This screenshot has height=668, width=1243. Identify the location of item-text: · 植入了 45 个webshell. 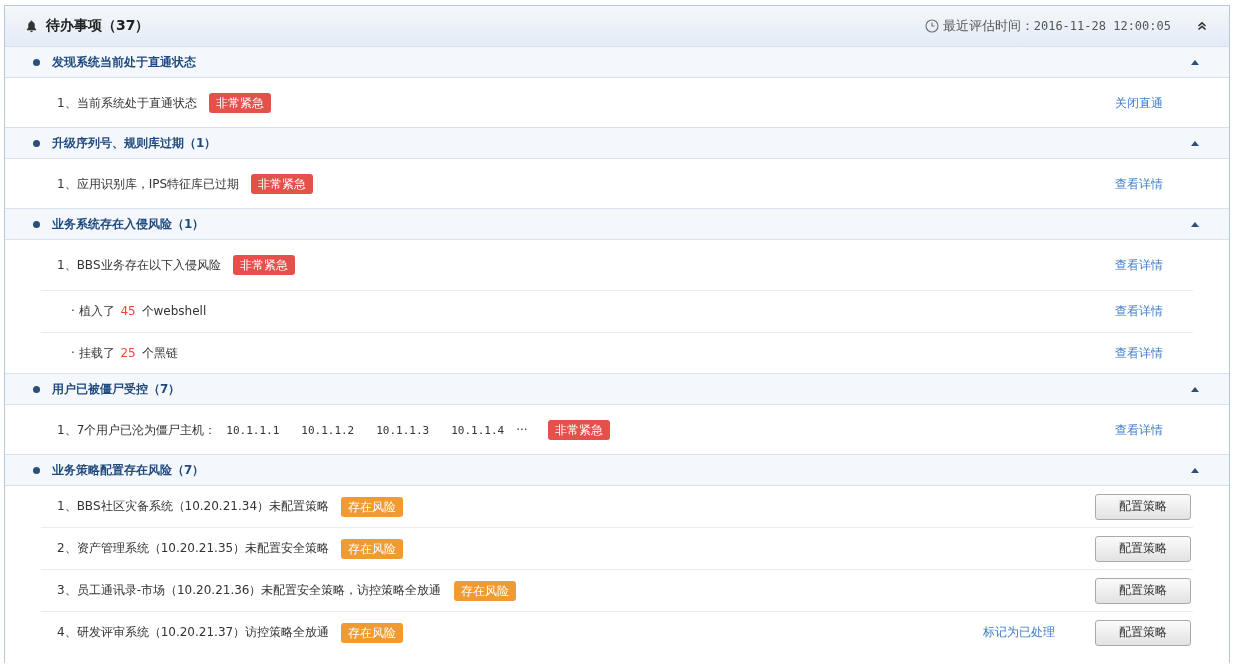
(139, 311).